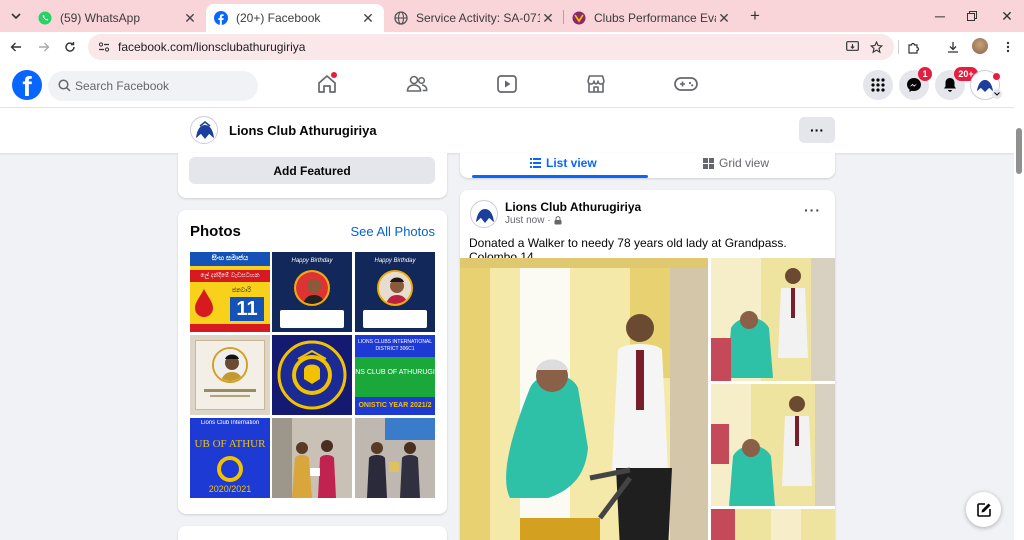 The image size is (1024, 540). I want to click on tab-title: Service Activity: SA-07187644, so click(478, 18).